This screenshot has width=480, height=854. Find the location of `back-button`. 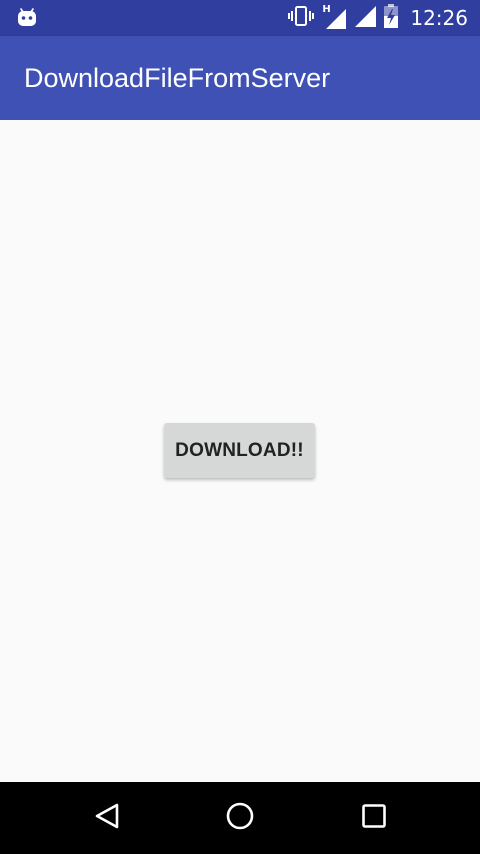

back-button is located at coordinates (107, 818).